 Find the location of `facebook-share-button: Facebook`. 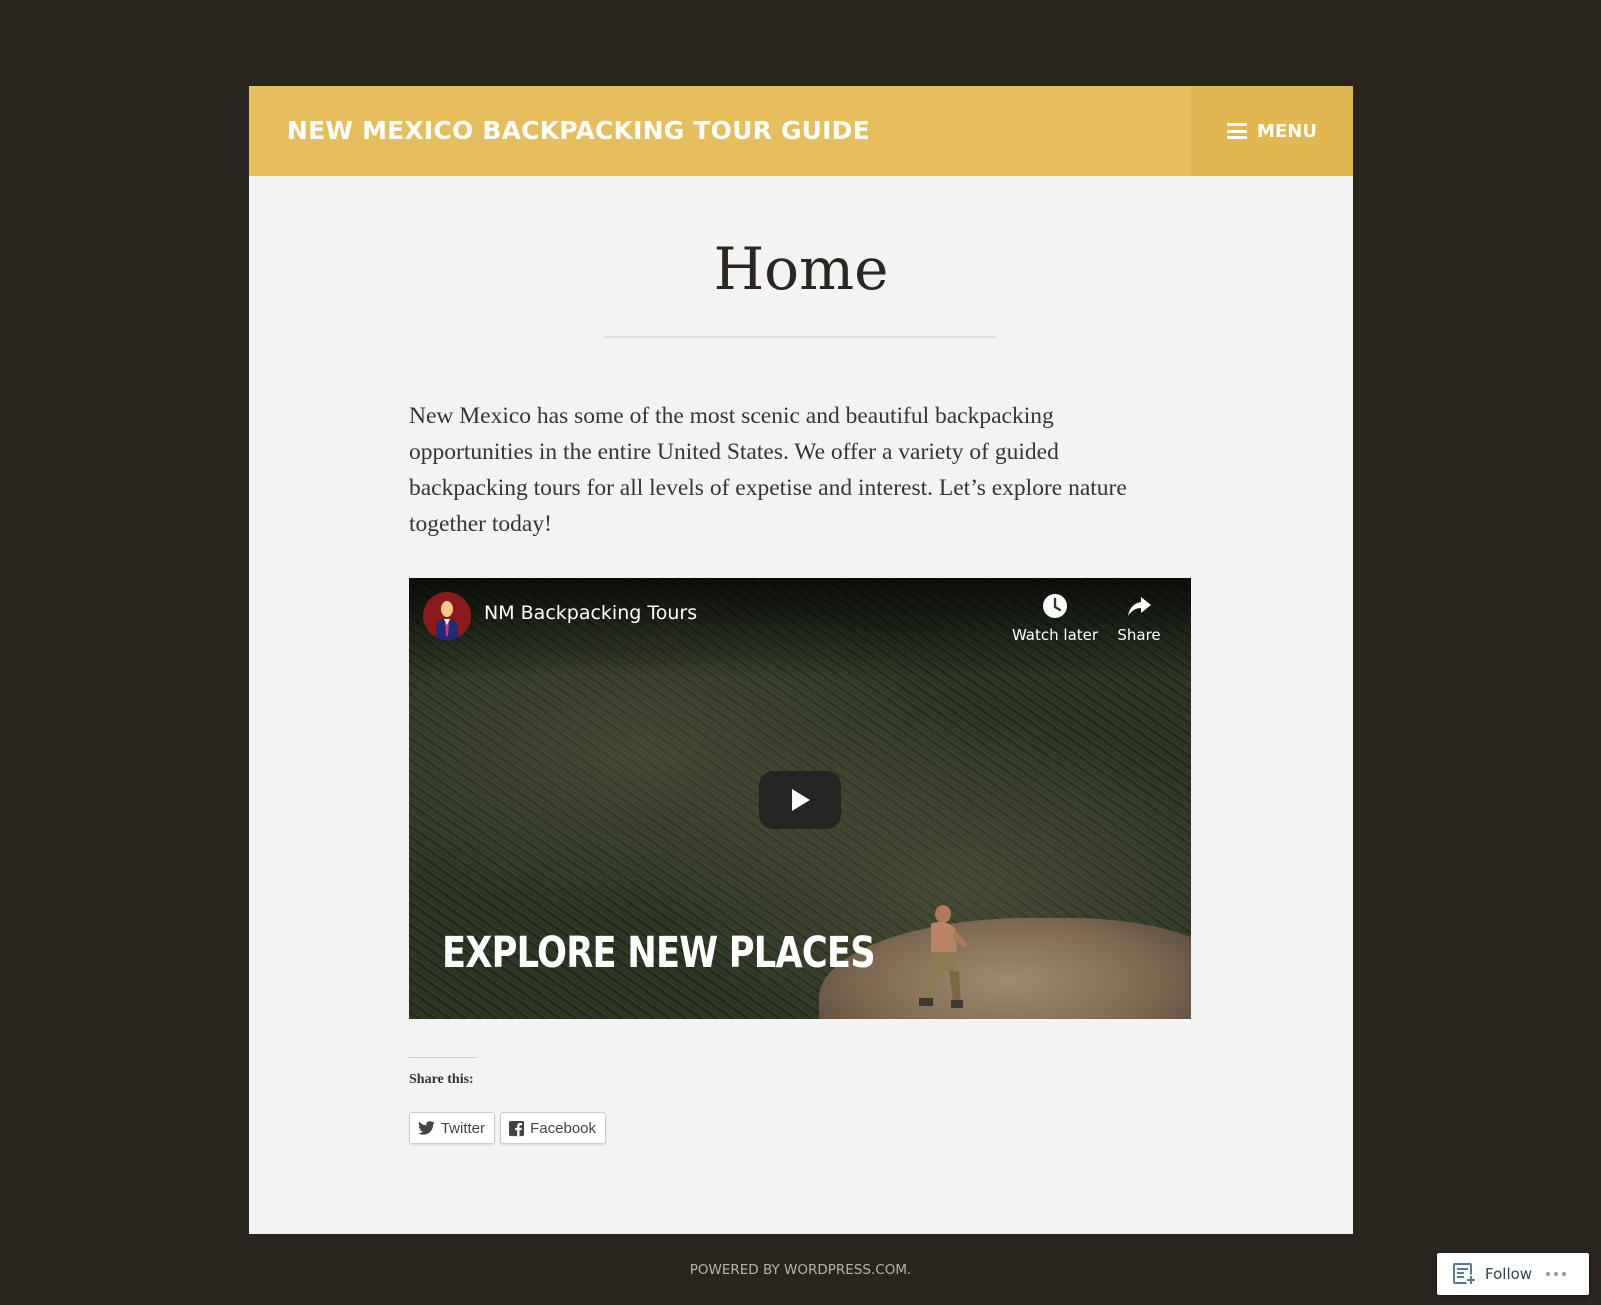

facebook-share-button: Facebook is located at coordinates (553, 1128).